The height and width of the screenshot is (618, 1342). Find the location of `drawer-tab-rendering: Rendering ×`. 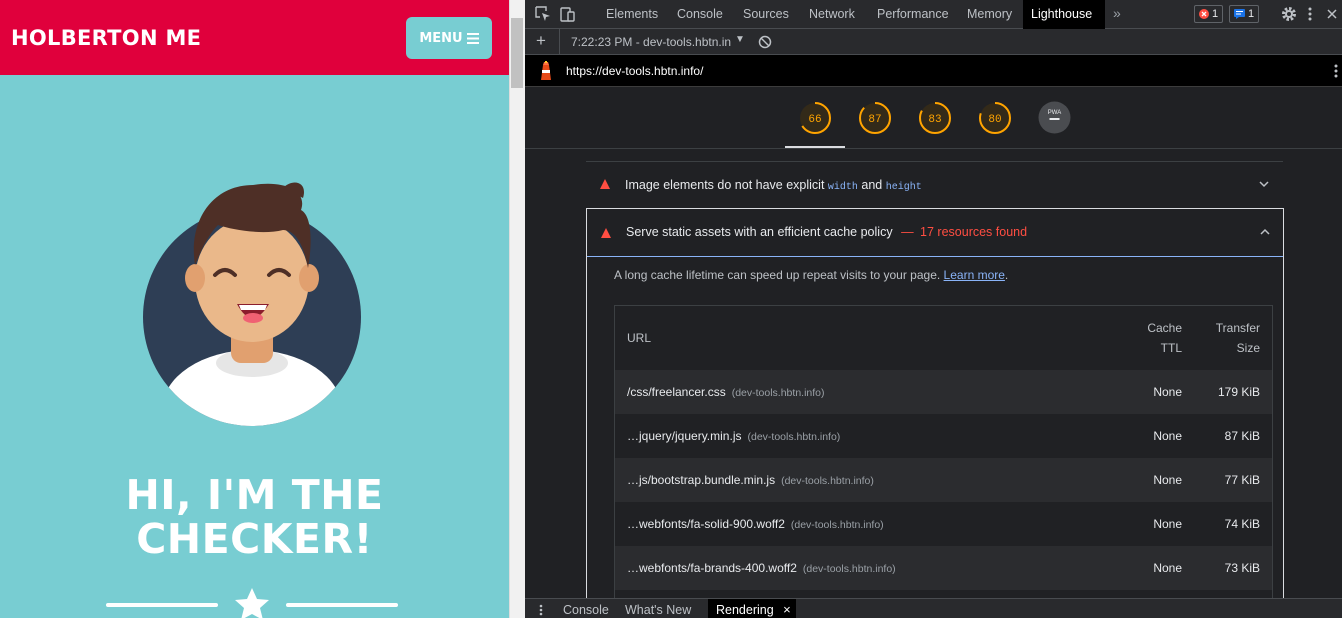

drawer-tab-rendering: Rendering × is located at coordinates (752, 608).